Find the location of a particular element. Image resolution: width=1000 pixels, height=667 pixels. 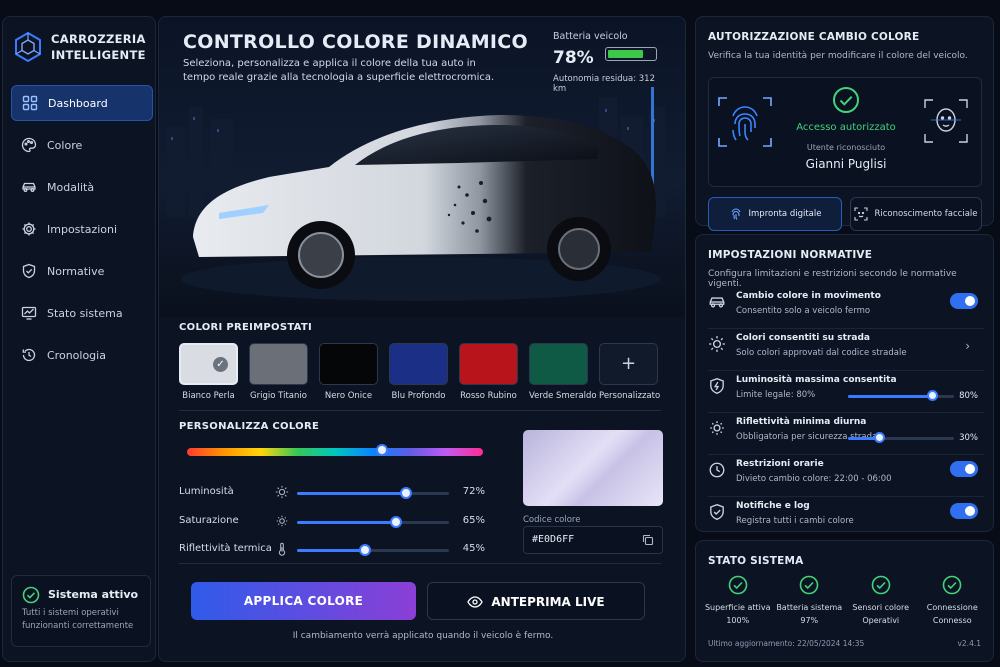

sidebar-item-impostazioni: Impostazioni is located at coordinates (82, 229).